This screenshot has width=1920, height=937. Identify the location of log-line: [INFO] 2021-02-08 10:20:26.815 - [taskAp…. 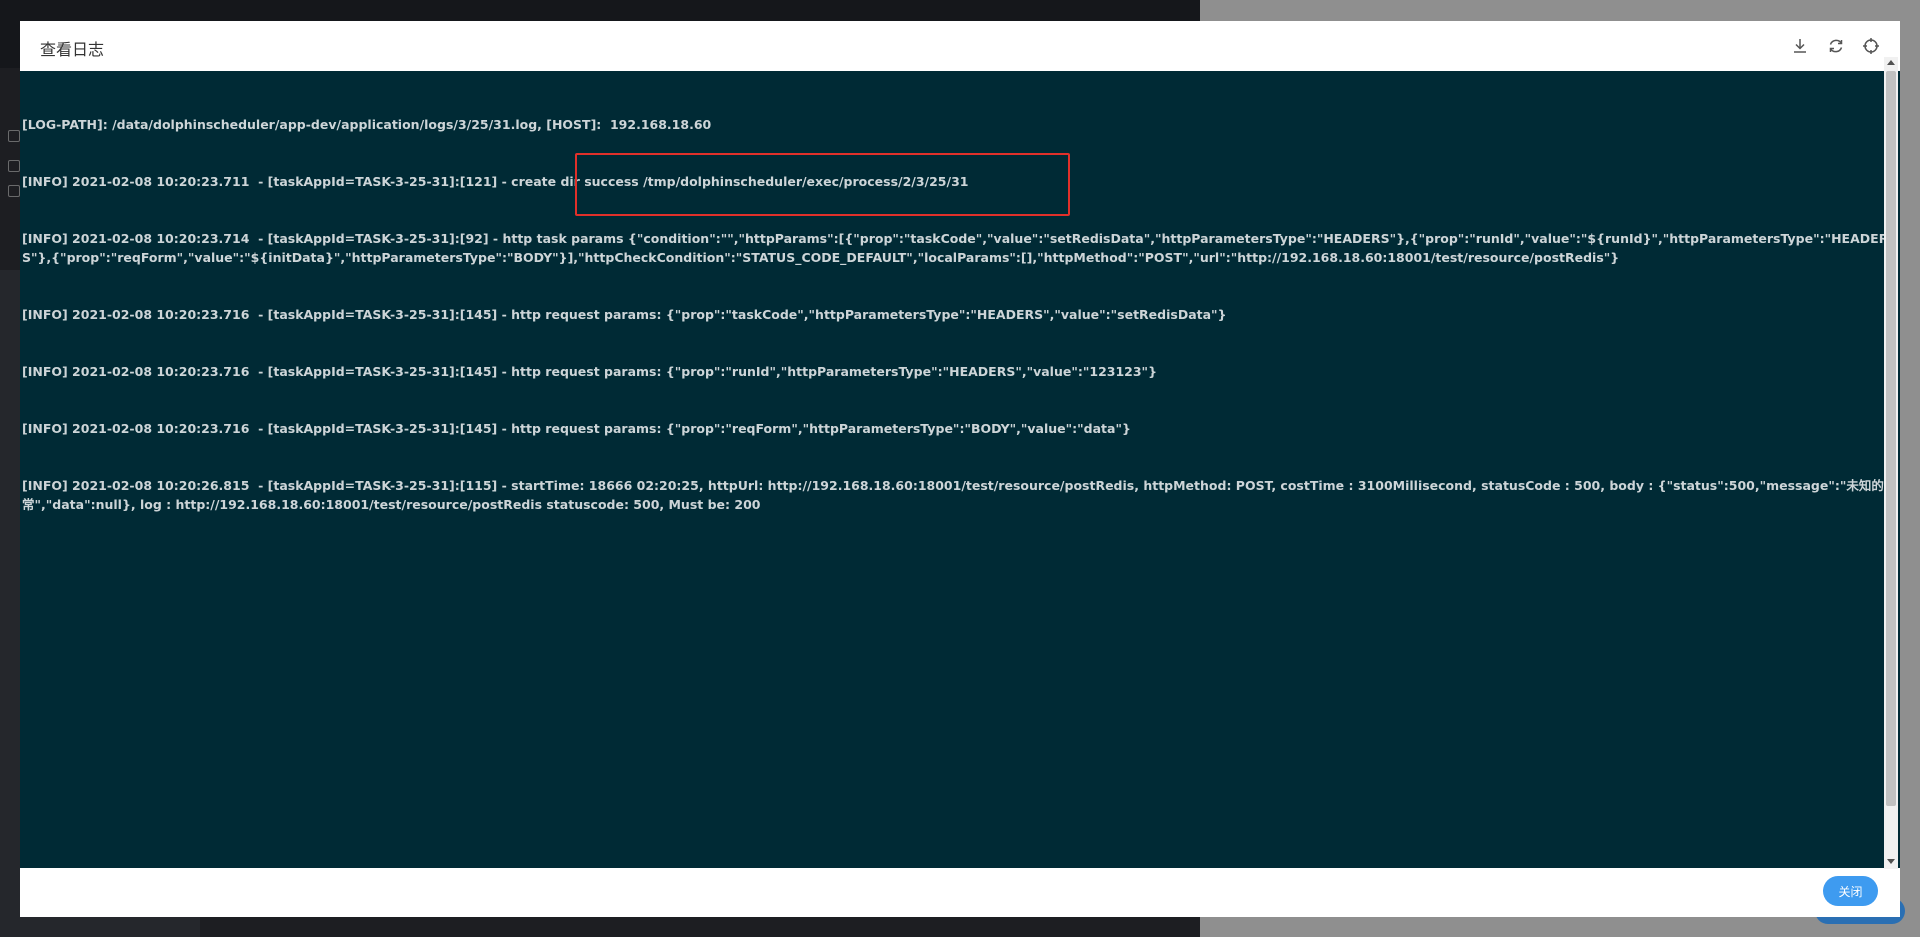
(959, 495).